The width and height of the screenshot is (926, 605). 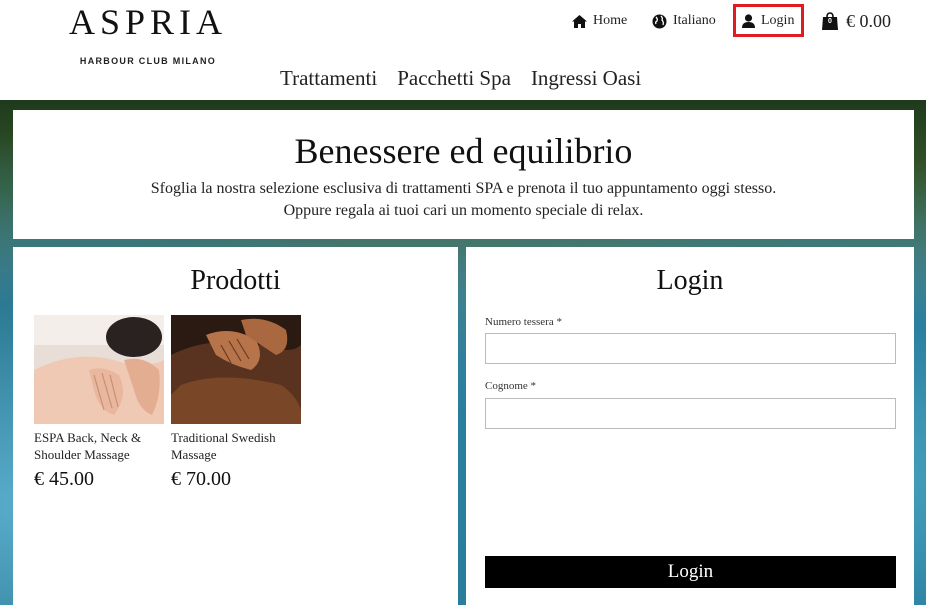 I want to click on surname-label: Cognome *, so click(x=511, y=386).